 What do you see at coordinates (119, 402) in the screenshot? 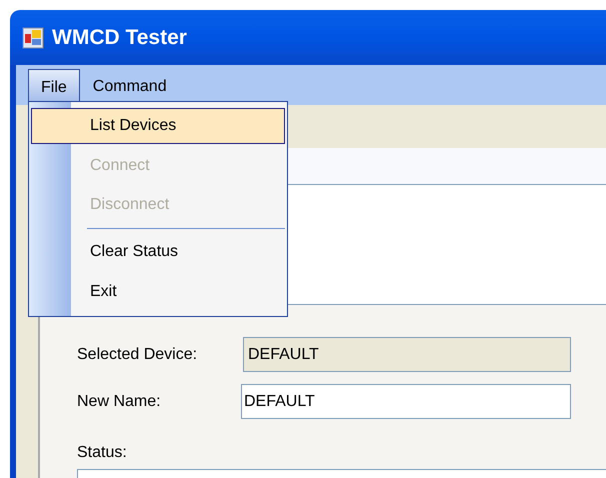
I see `field-label: New Name:` at bounding box center [119, 402].